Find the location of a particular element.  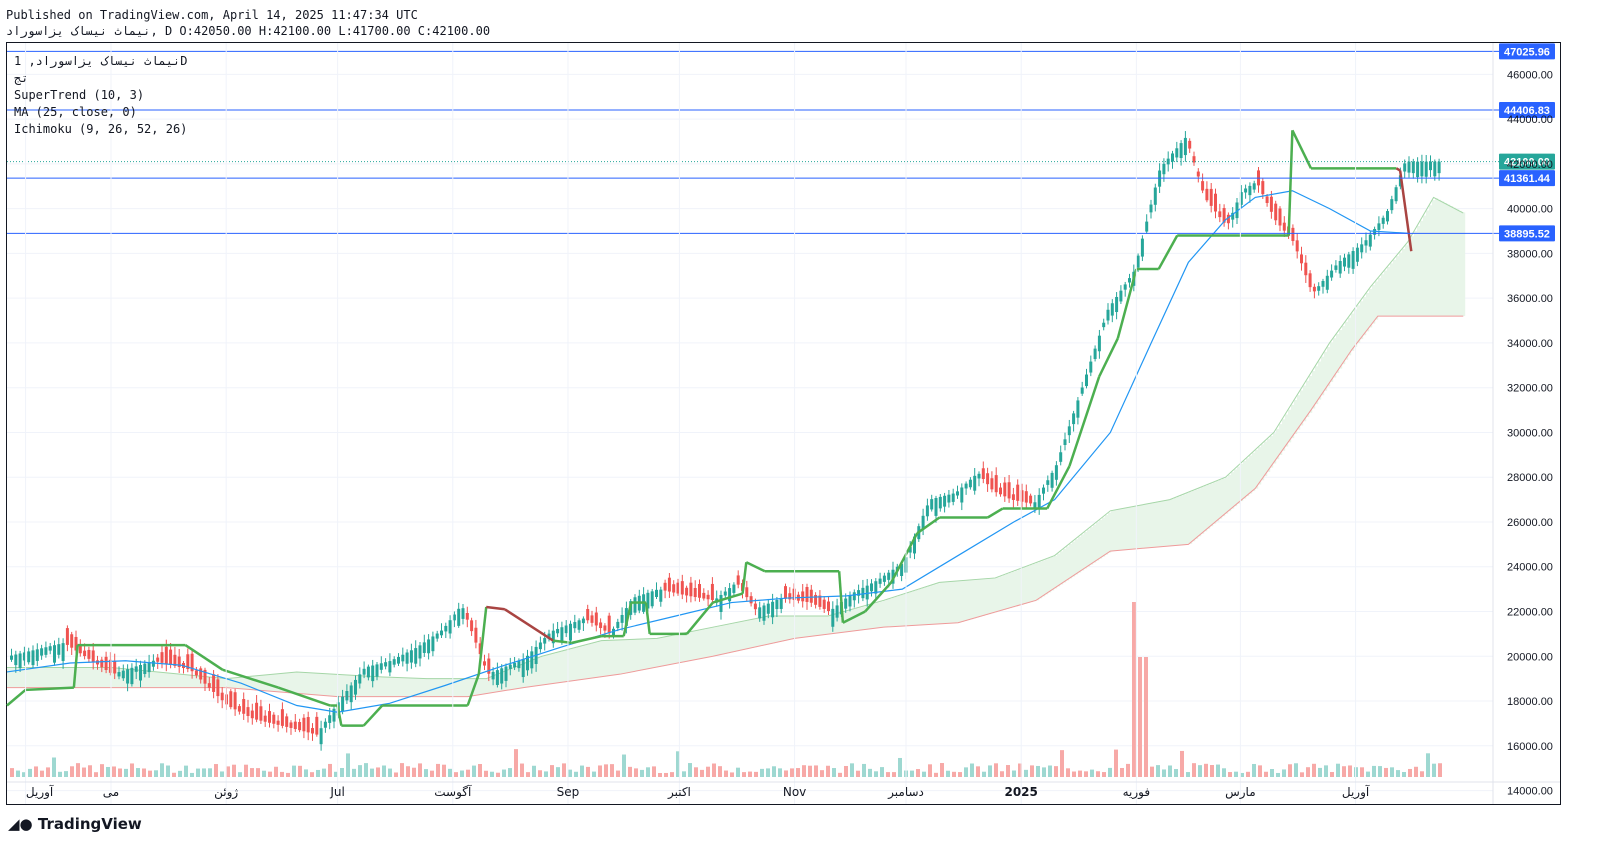

legend-supertrend: SuperTrend (10, 3) is located at coordinates (79, 95).